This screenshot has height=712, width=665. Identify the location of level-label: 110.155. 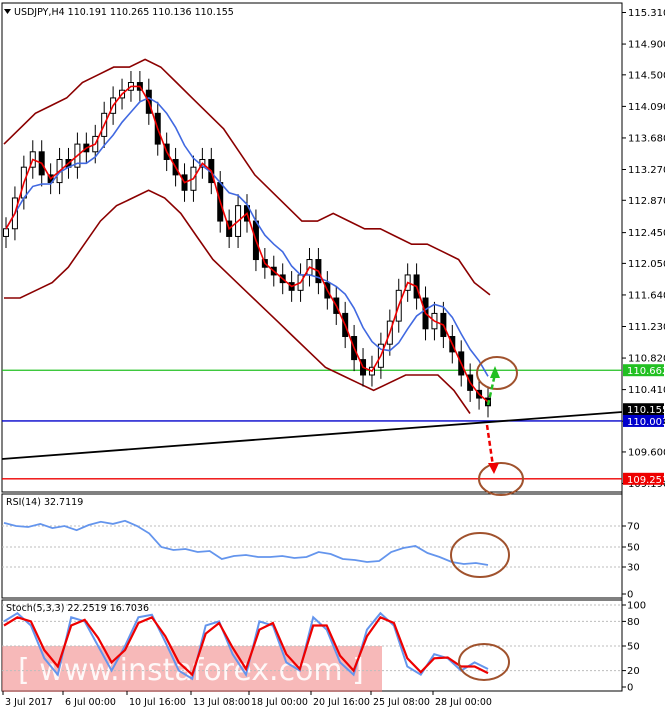
(646, 410).